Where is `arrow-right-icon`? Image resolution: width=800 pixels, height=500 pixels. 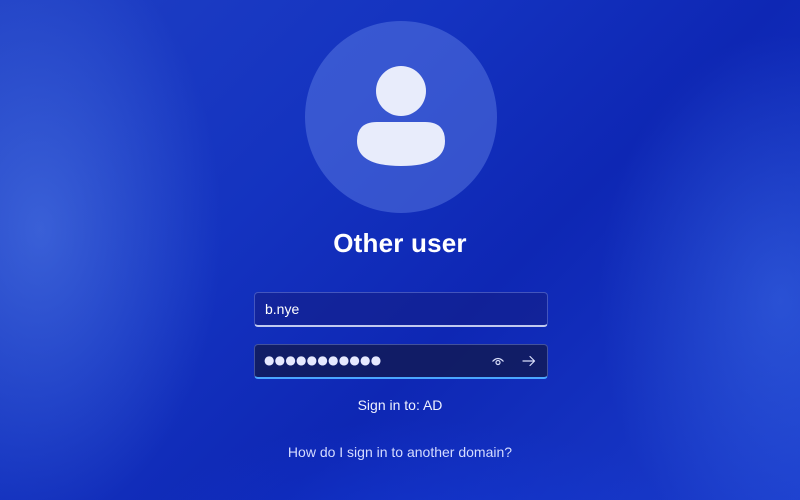 arrow-right-icon is located at coordinates (529, 361).